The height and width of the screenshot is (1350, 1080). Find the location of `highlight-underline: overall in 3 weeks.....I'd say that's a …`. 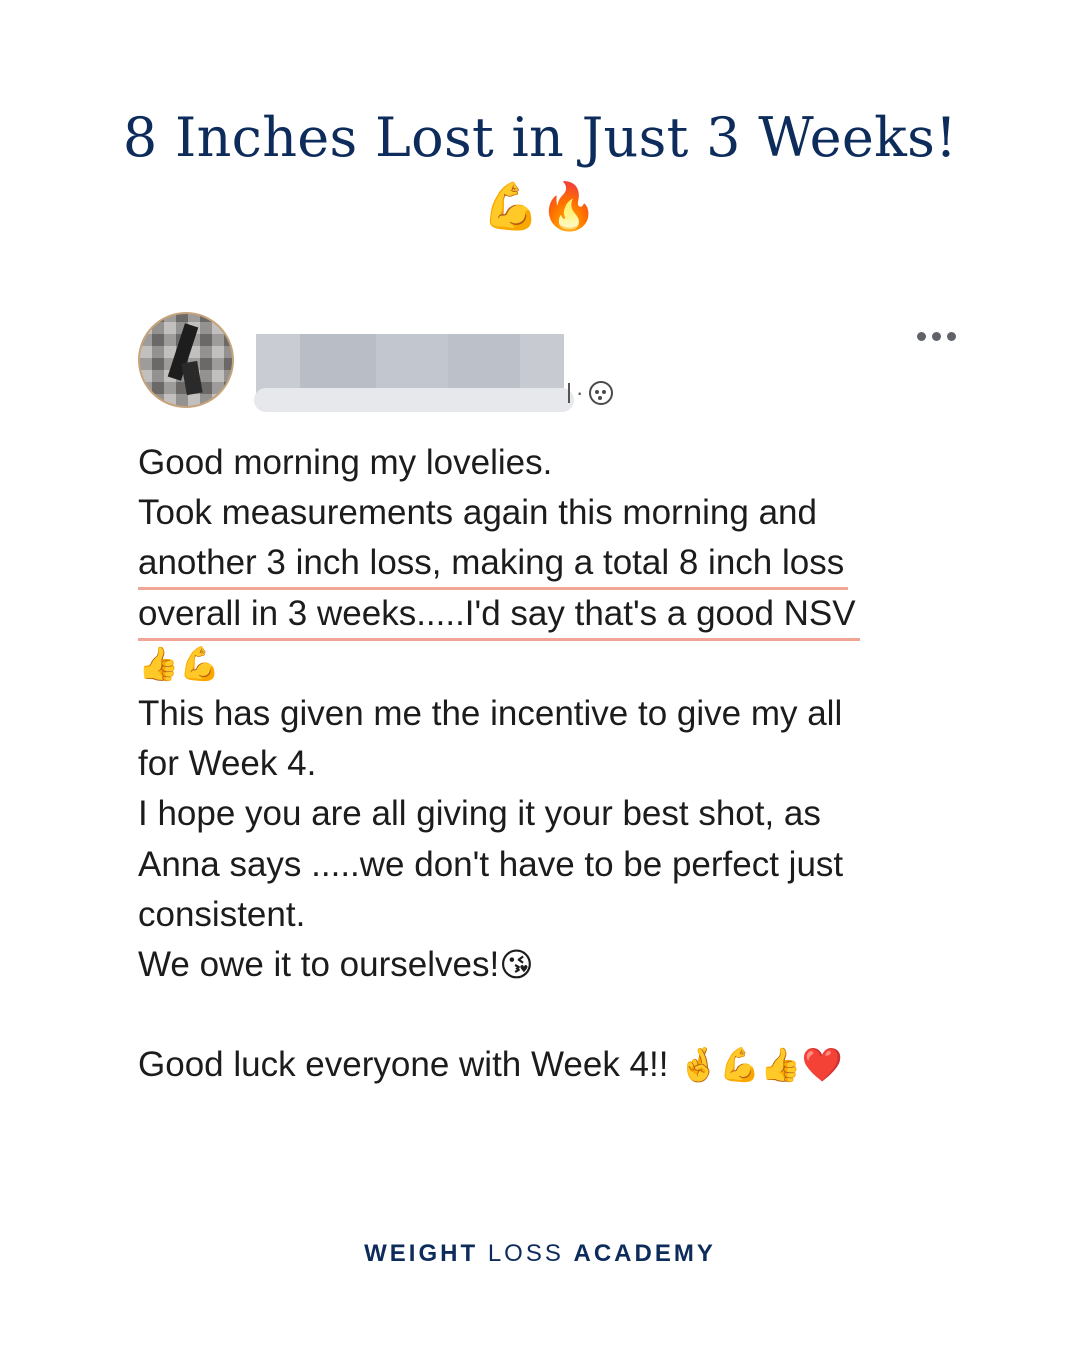

highlight-underline: overall in 3 weeks.....I'd say that's a … is located at coordinates (499, 616).